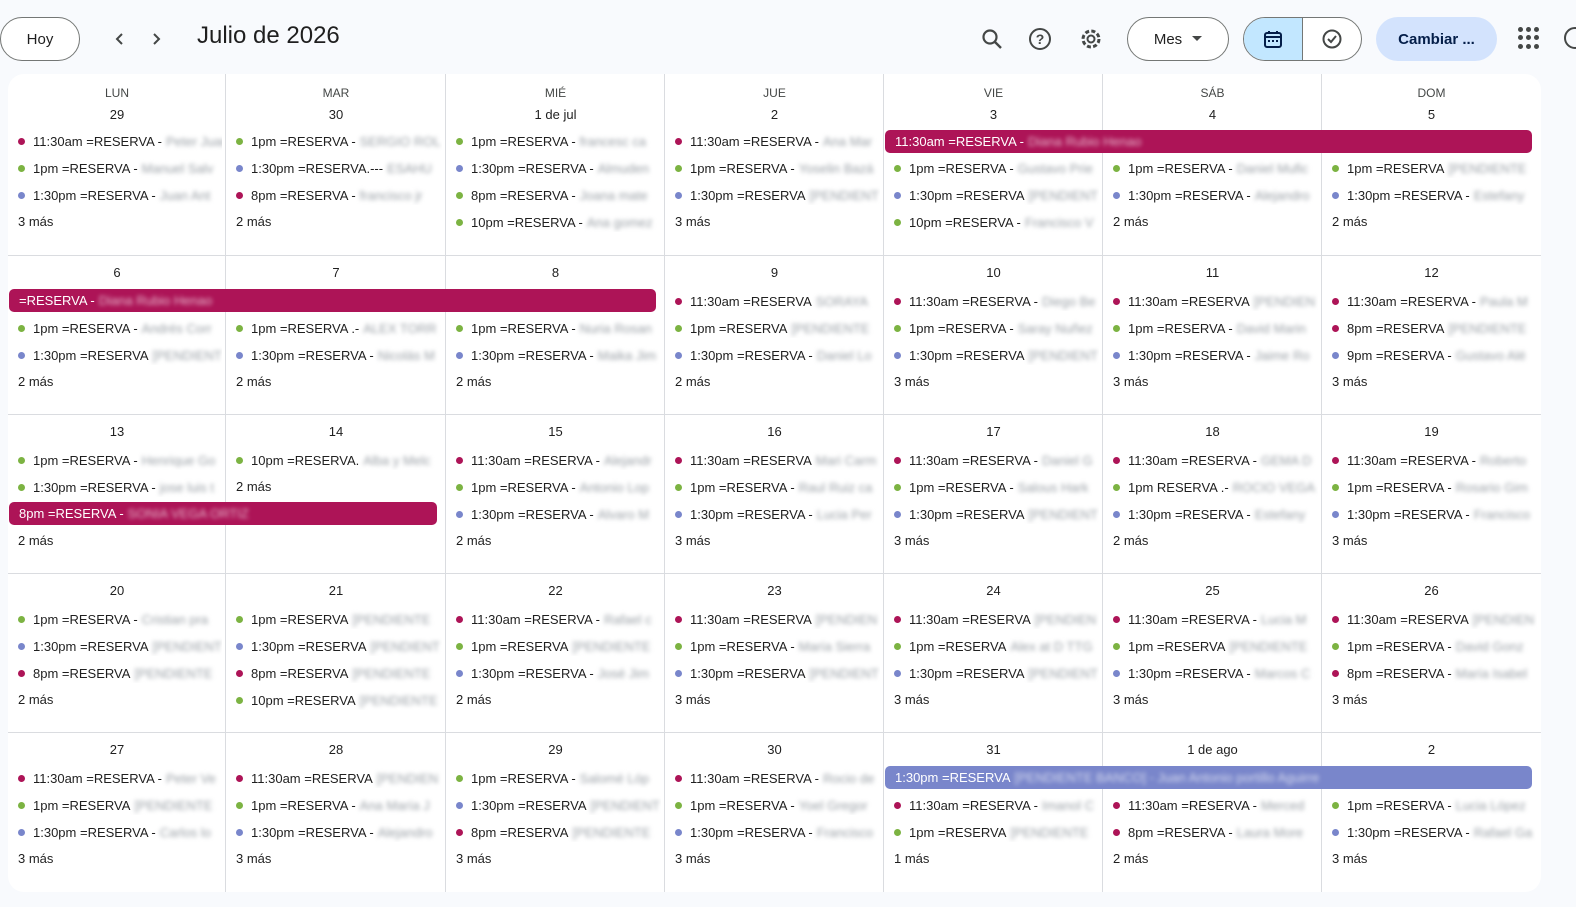 The image size is (1576, 907). I want to click on search-icon, so click(992, 39).